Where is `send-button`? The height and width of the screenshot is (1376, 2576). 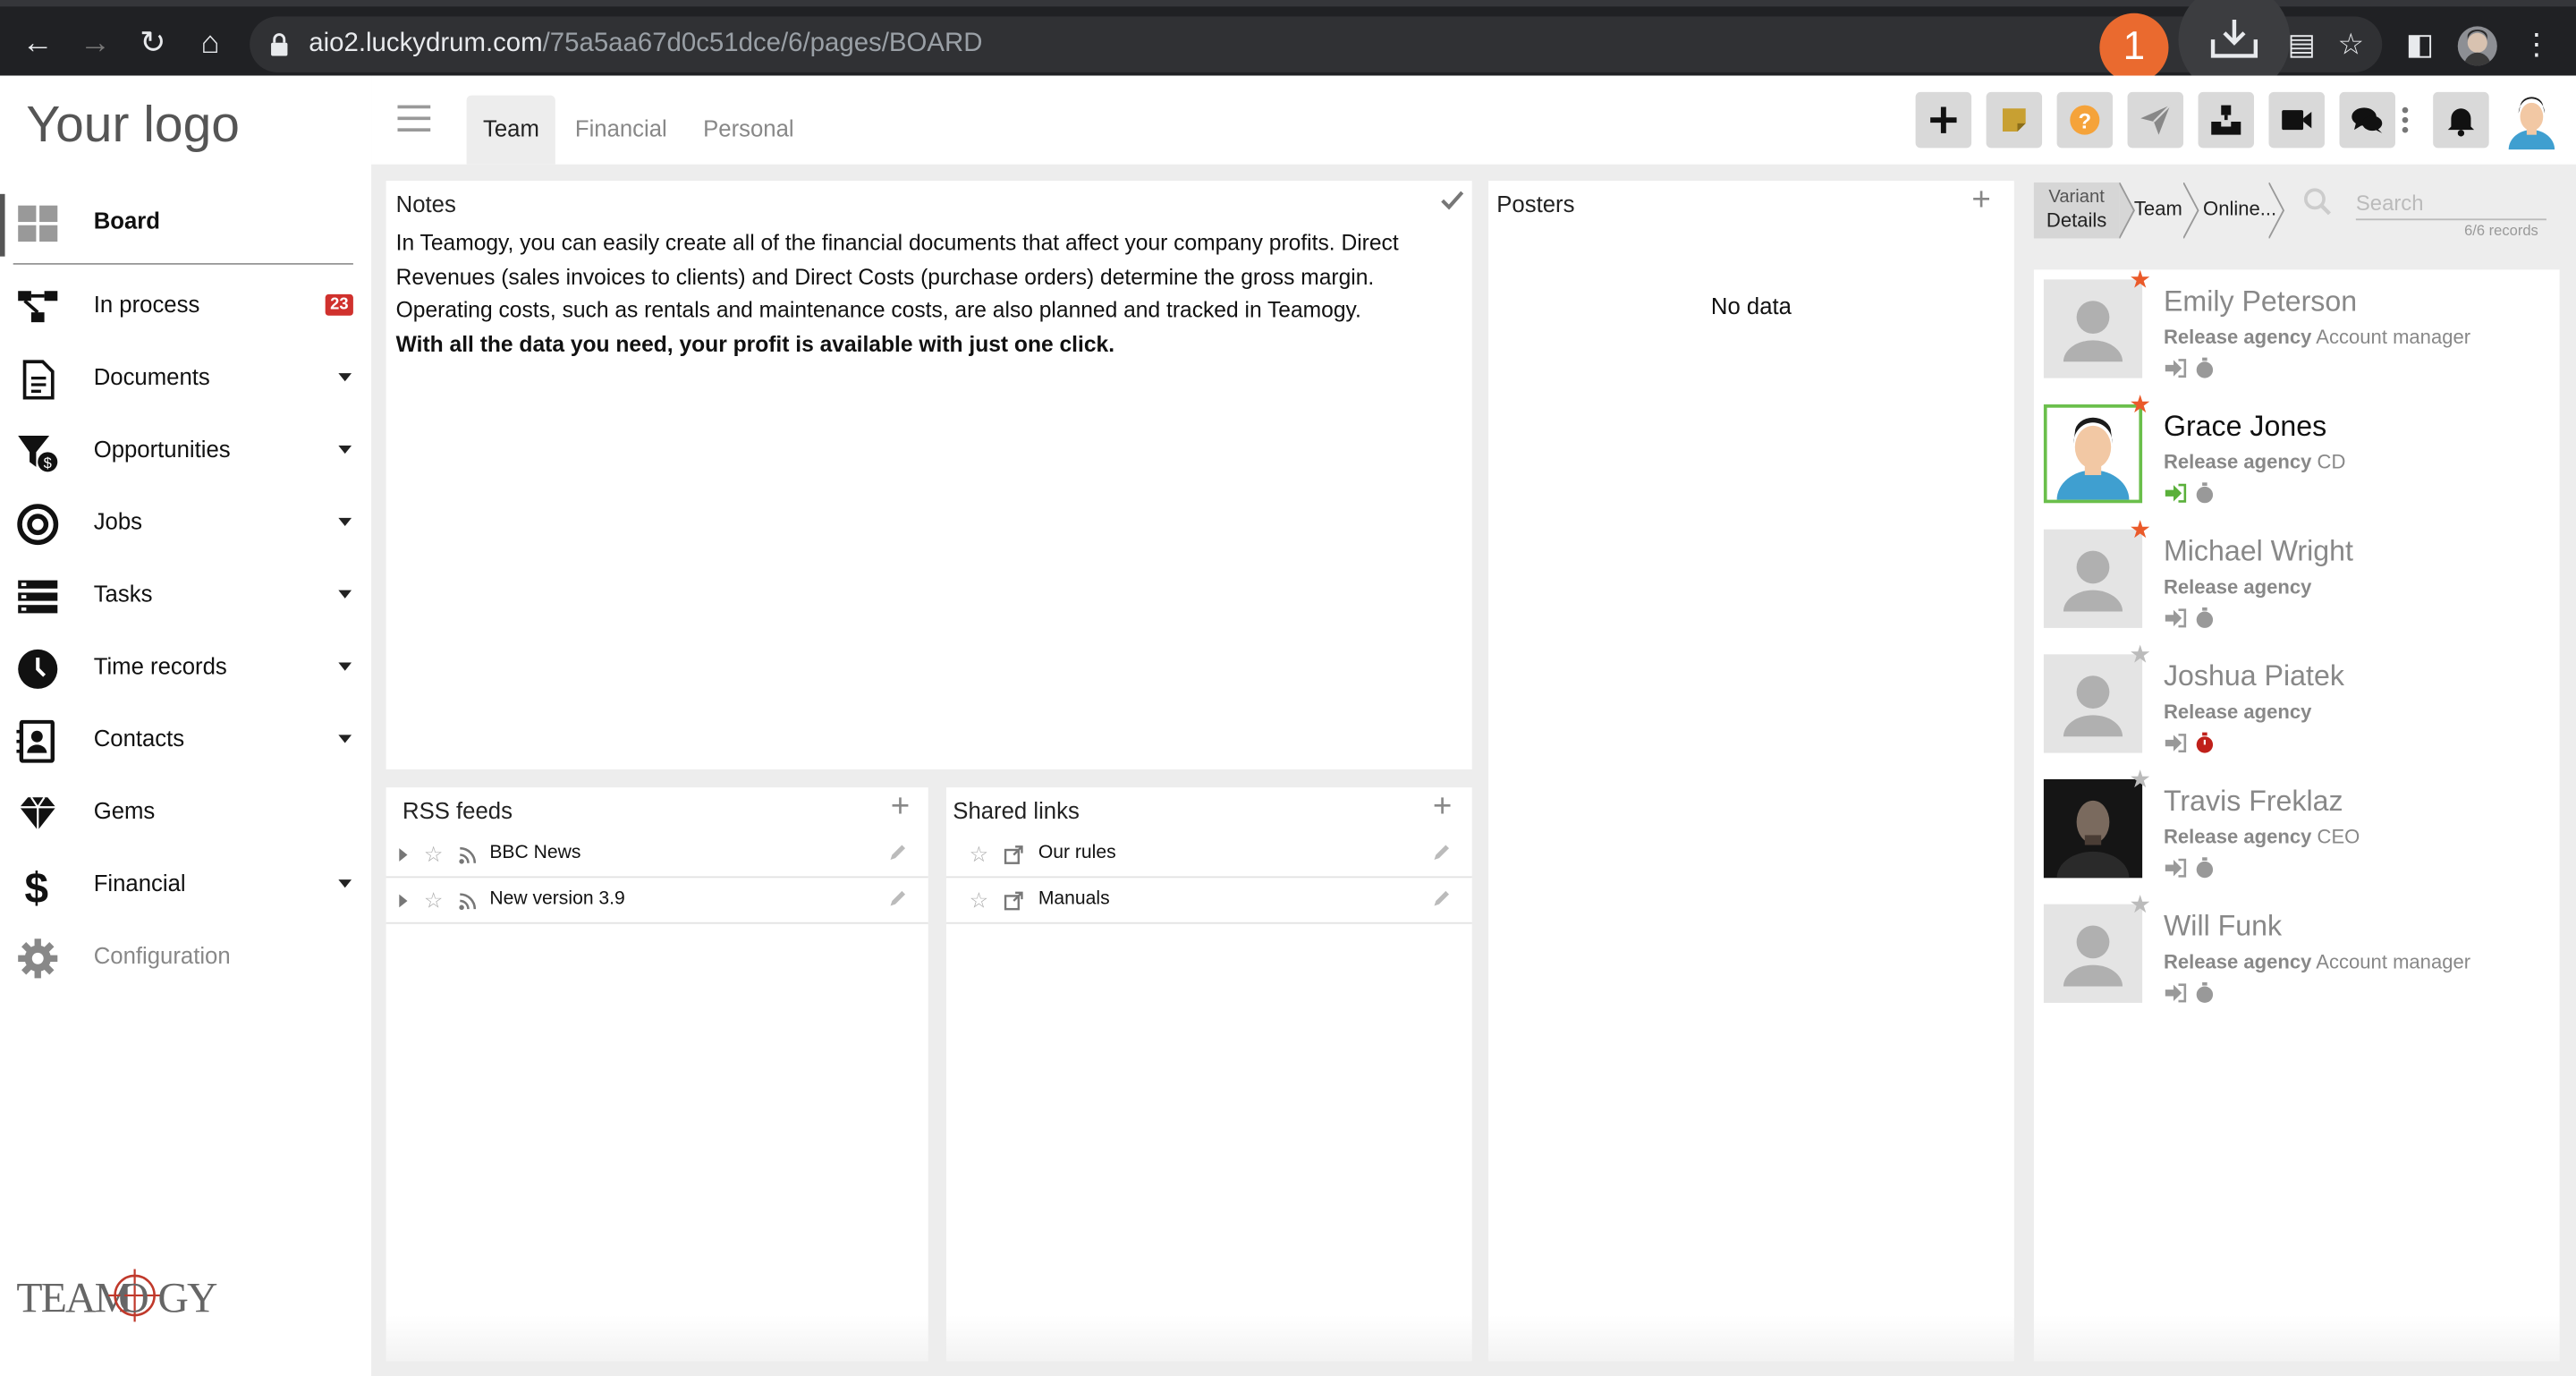 send-button is located at coordinates (2155, 120).